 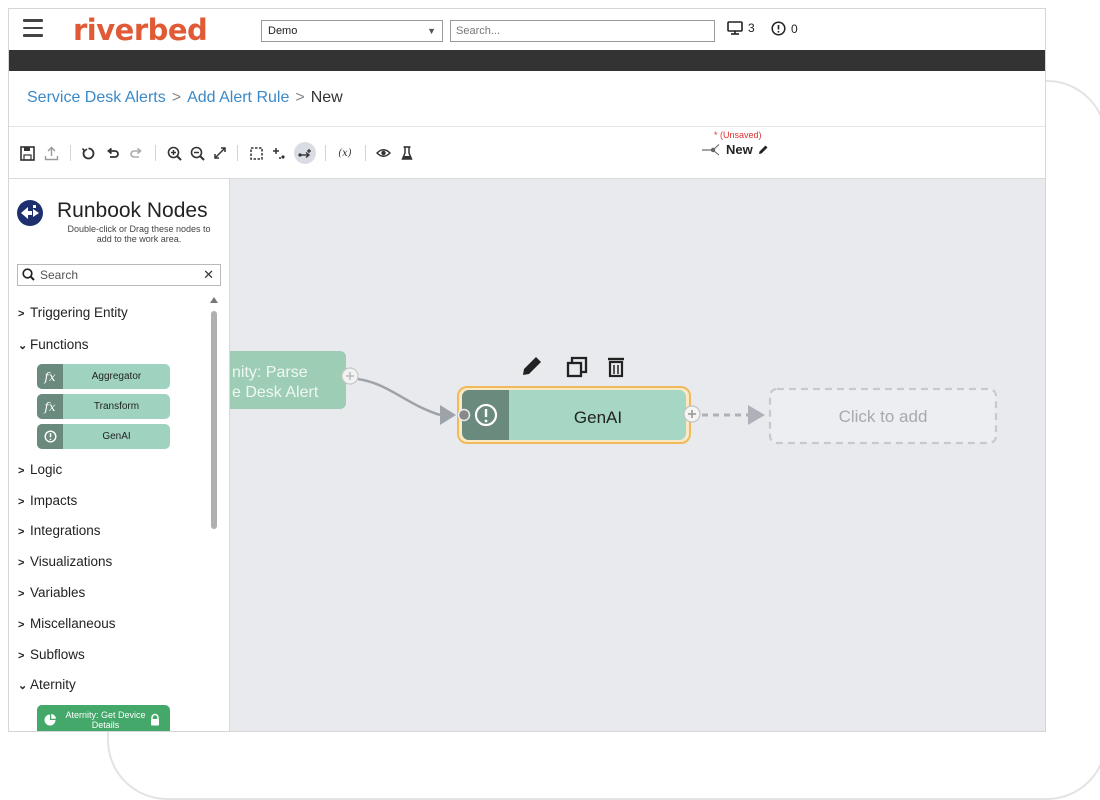 What do you see at coordinates (739, 149) in the screenshot?
I see `document-name: New` at bounding box center [739, 149].